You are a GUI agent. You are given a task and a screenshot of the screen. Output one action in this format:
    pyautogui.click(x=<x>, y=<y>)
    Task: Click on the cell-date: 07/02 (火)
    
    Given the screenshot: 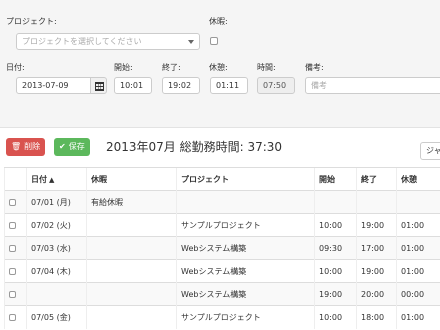 What is the action you would take?
    pyautogui.click(x=56, y=225)
    